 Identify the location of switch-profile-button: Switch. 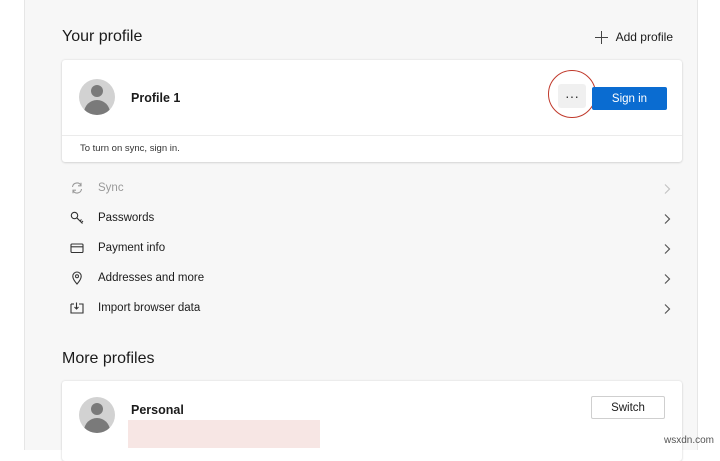
(628, 407).